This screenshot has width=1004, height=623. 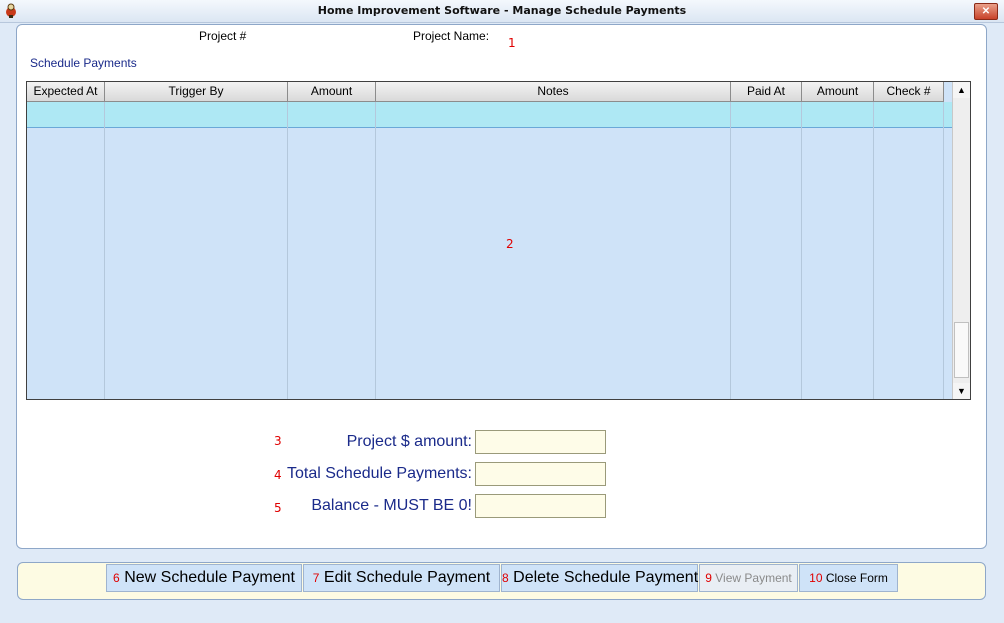 I want to click on total-schedule-payments-label: Total Schedule Payments:, so click(x=379, y=473).